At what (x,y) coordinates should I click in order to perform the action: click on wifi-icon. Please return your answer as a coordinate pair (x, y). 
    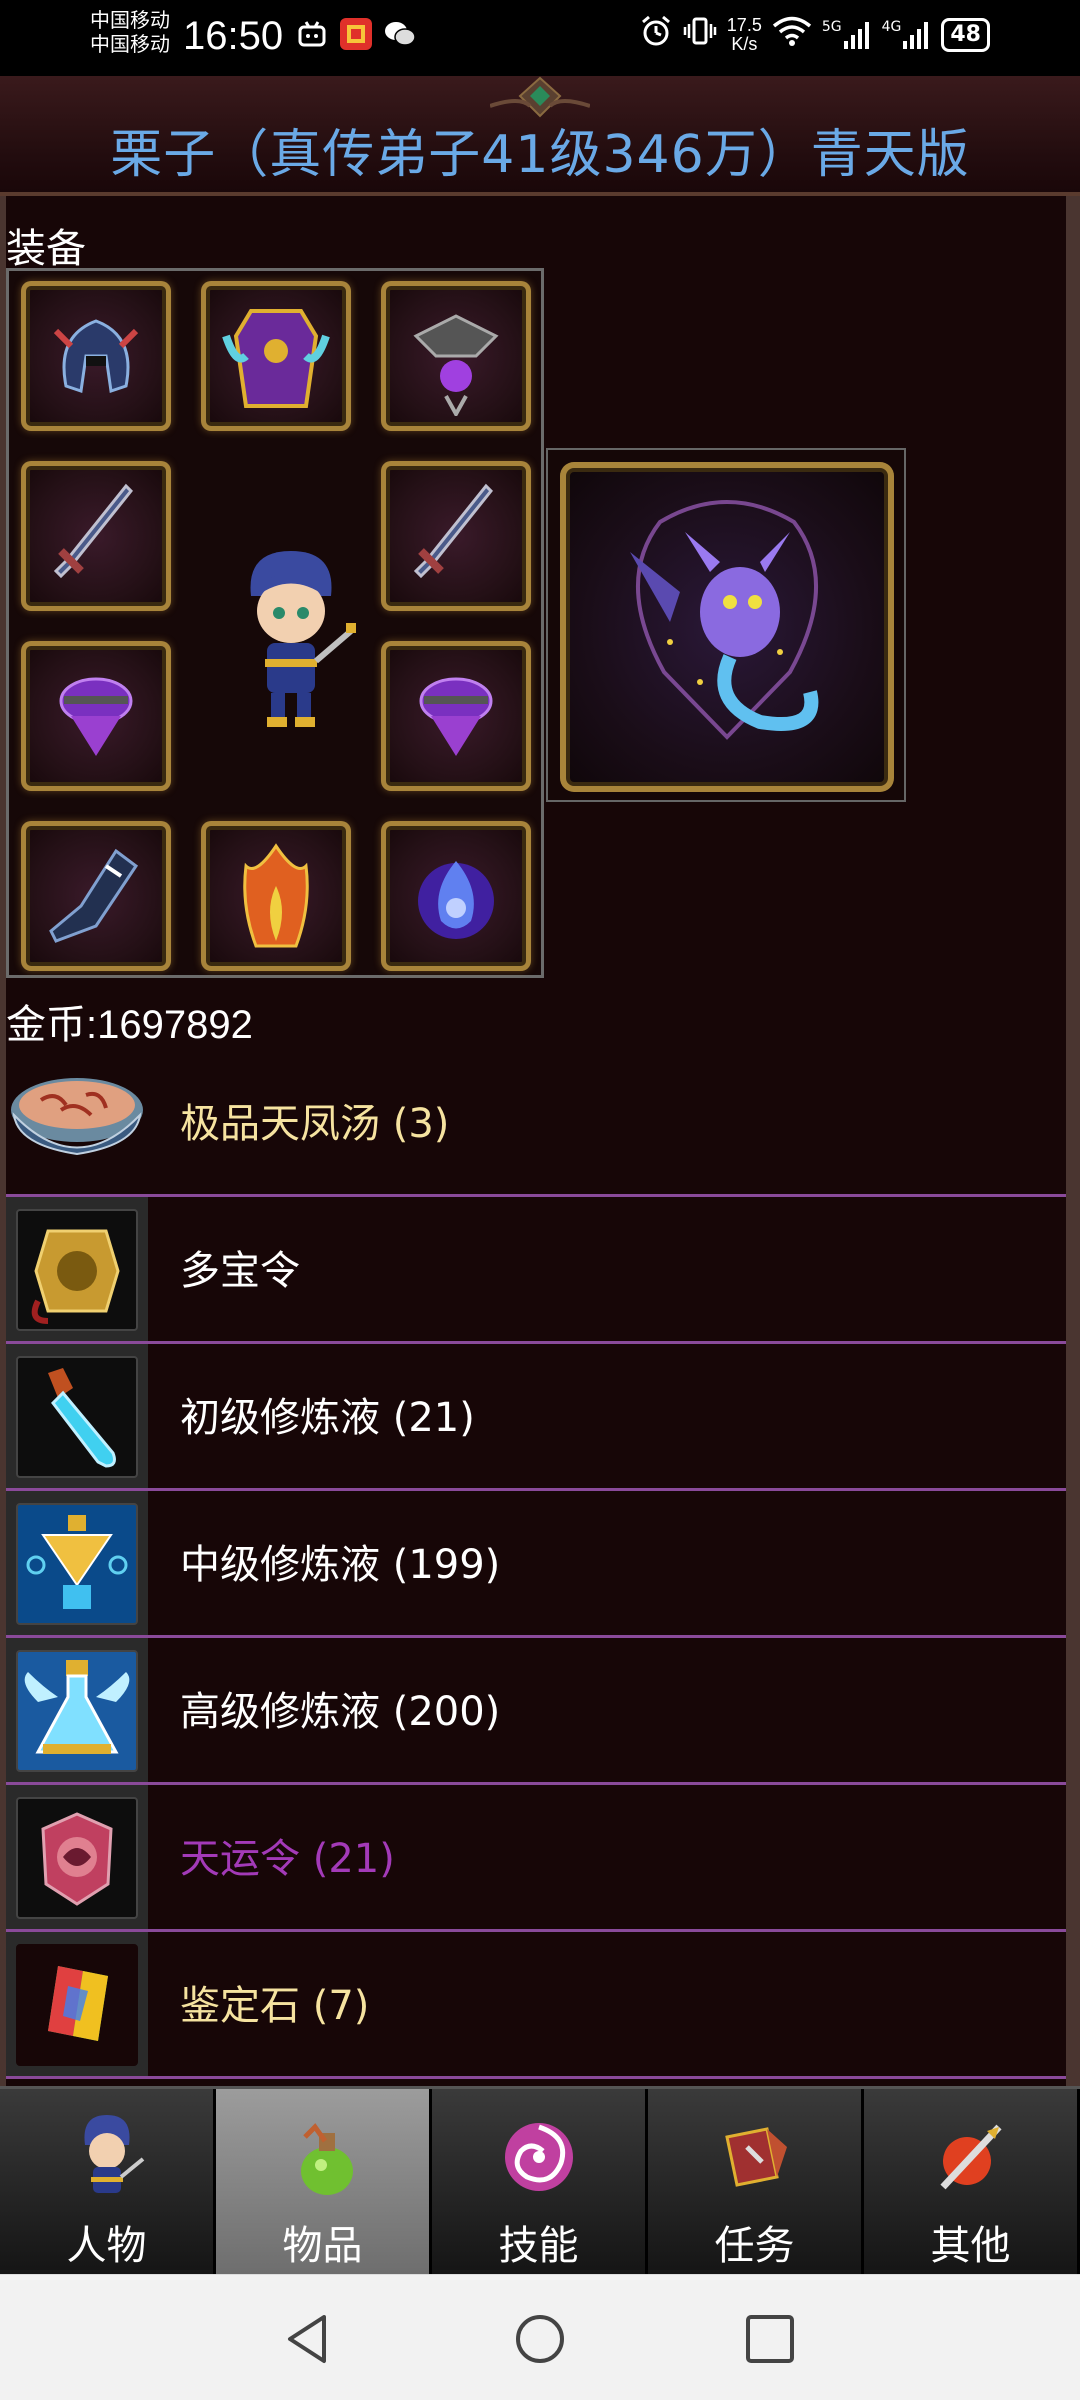
    Looking at the image, I should click on (792, 34).